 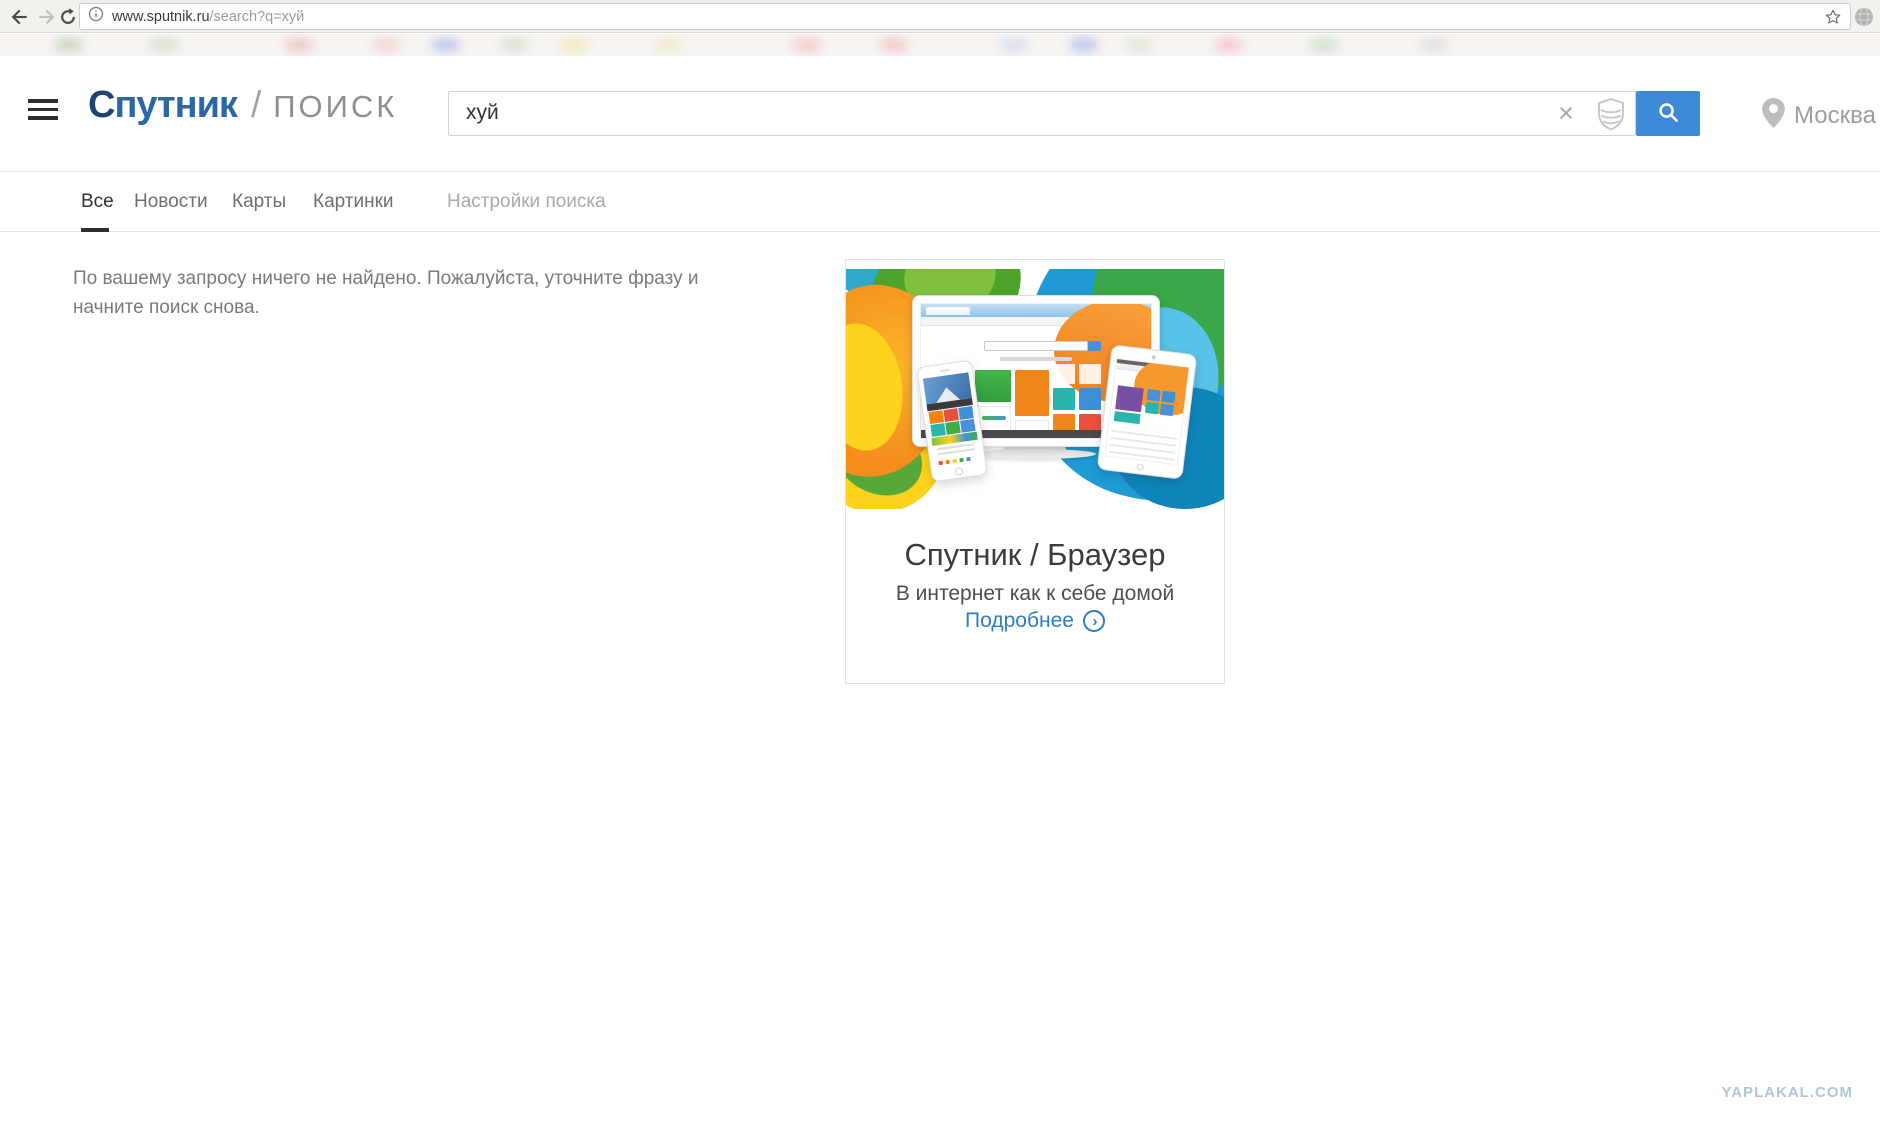 I want to click on chevron-right-circle-icon: ›, so click(x=1093, y=621).